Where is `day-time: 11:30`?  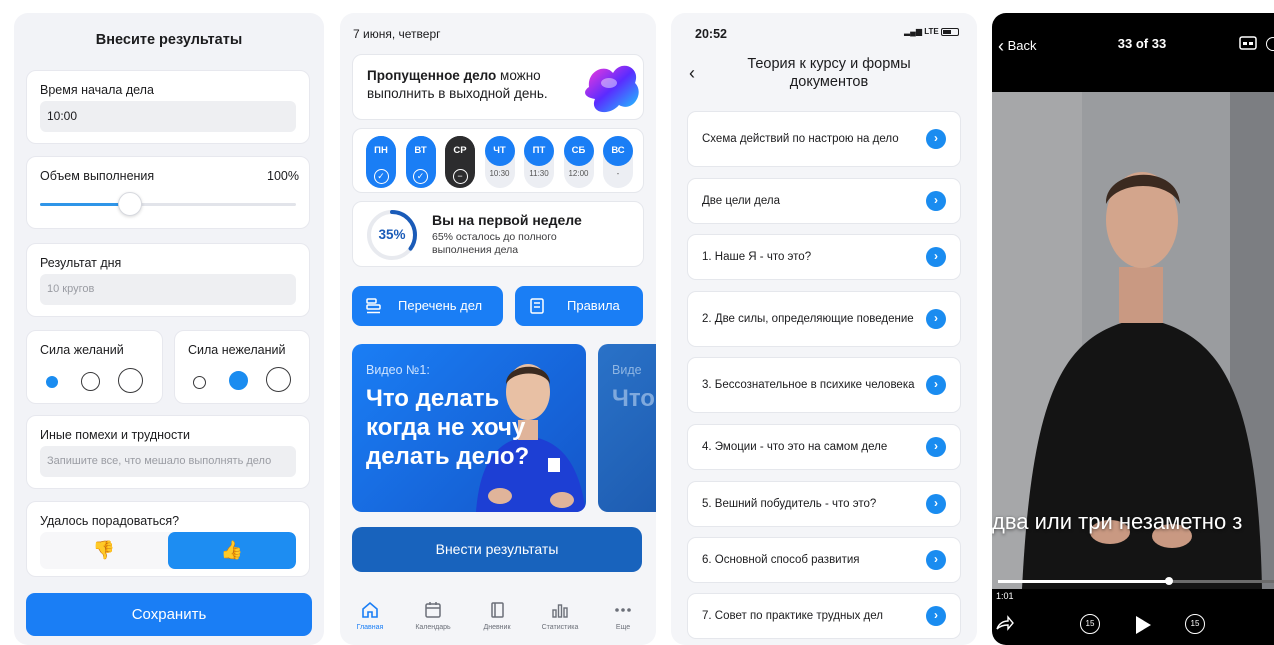
day-time: 11:30 is located at coordinates (539, 173).